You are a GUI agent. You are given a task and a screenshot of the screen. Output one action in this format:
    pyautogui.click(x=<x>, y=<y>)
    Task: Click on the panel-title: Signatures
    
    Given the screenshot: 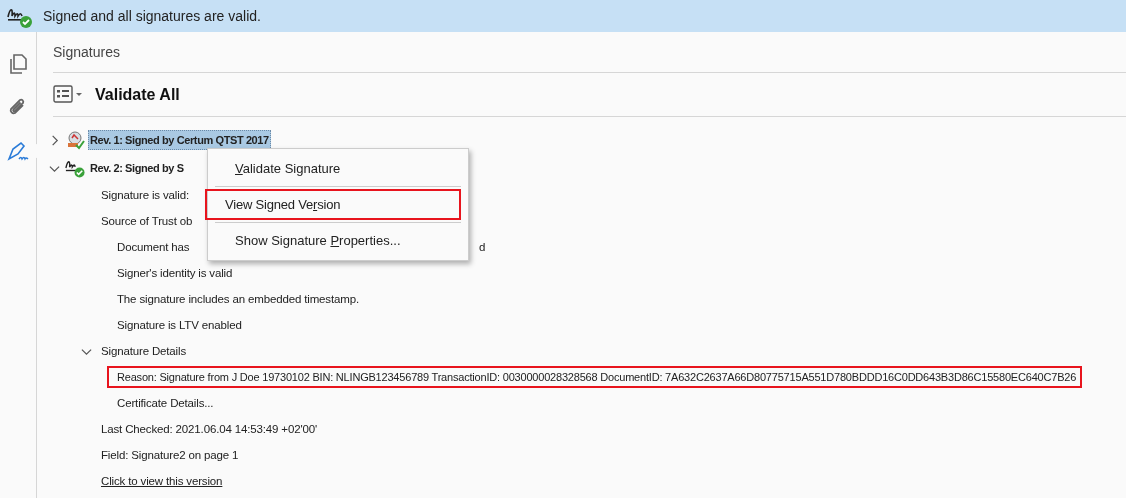 What is the action you would take?
    pyautogui.click(x=589, y=52)
    